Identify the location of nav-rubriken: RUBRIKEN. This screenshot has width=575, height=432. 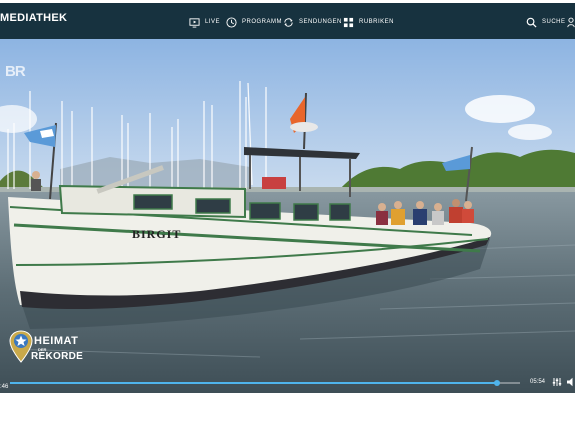
(368, 22).